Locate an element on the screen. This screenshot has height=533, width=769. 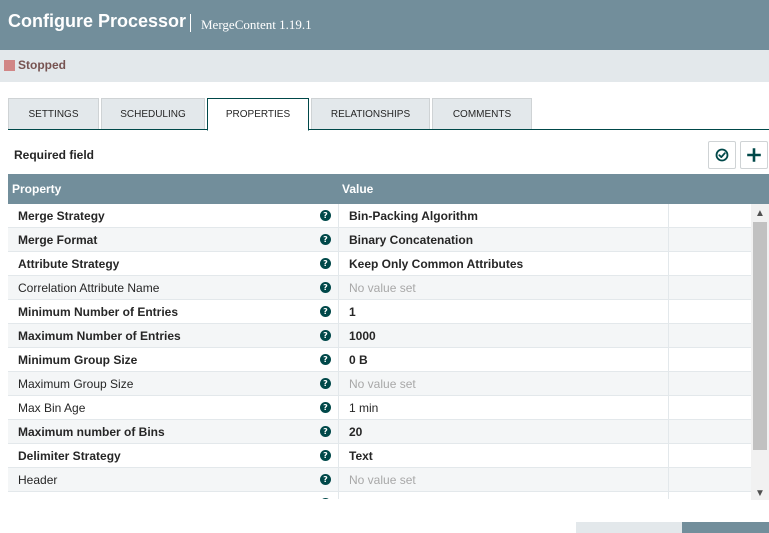
property-value: Binary Concatenation is located at coordinates (411, 240).